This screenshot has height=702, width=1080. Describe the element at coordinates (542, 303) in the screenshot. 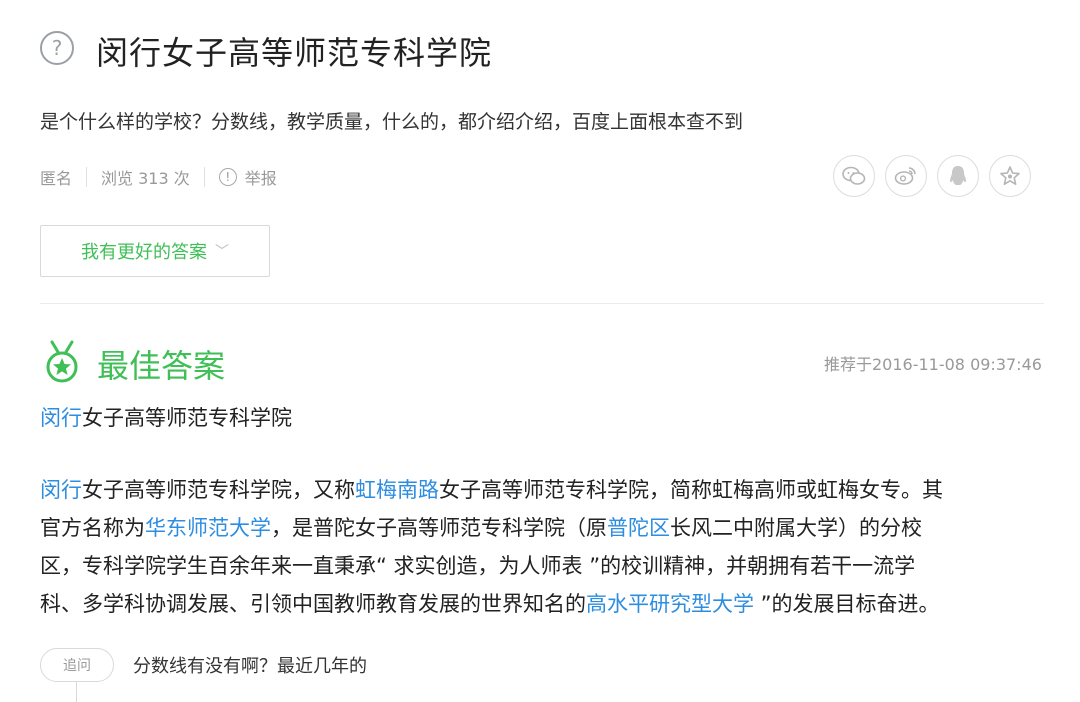

I see `section-divider` at that location.